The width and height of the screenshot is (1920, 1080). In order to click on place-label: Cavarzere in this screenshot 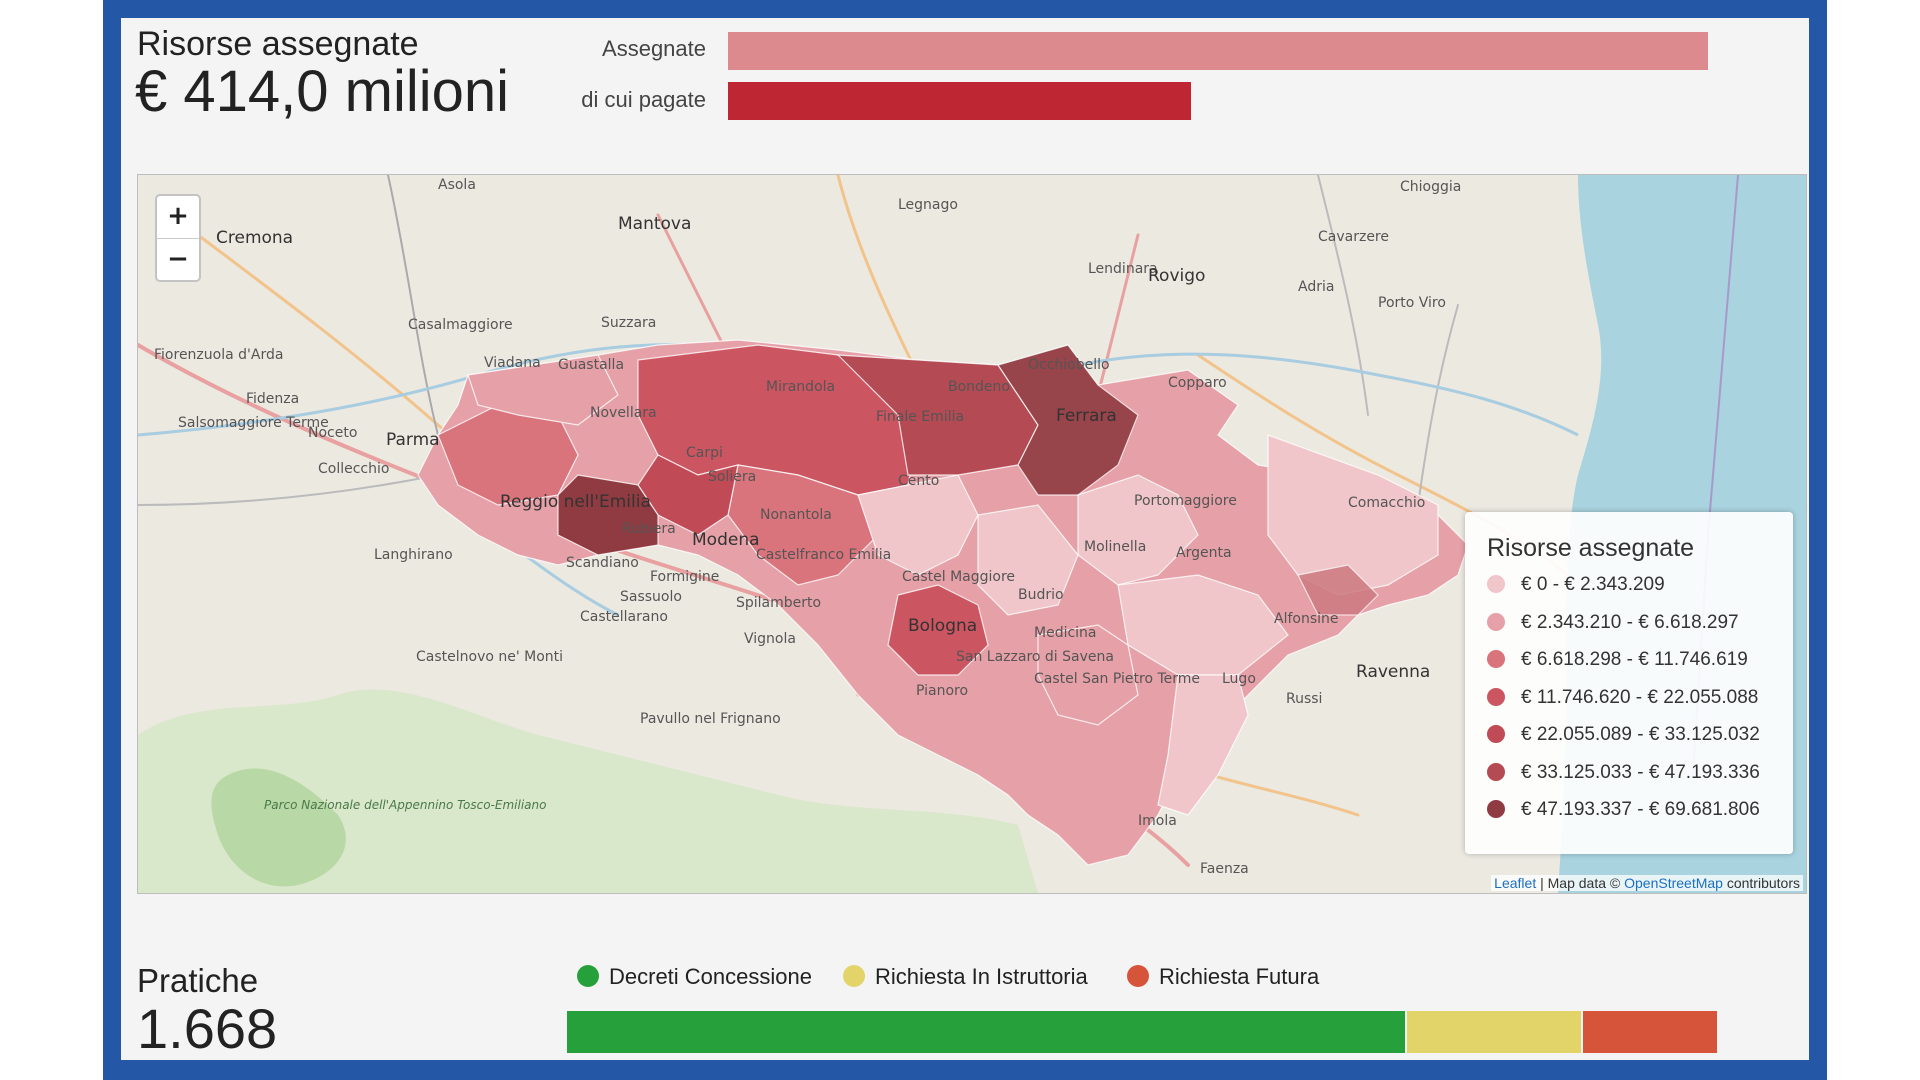, I will do `click(1353, 237)`.